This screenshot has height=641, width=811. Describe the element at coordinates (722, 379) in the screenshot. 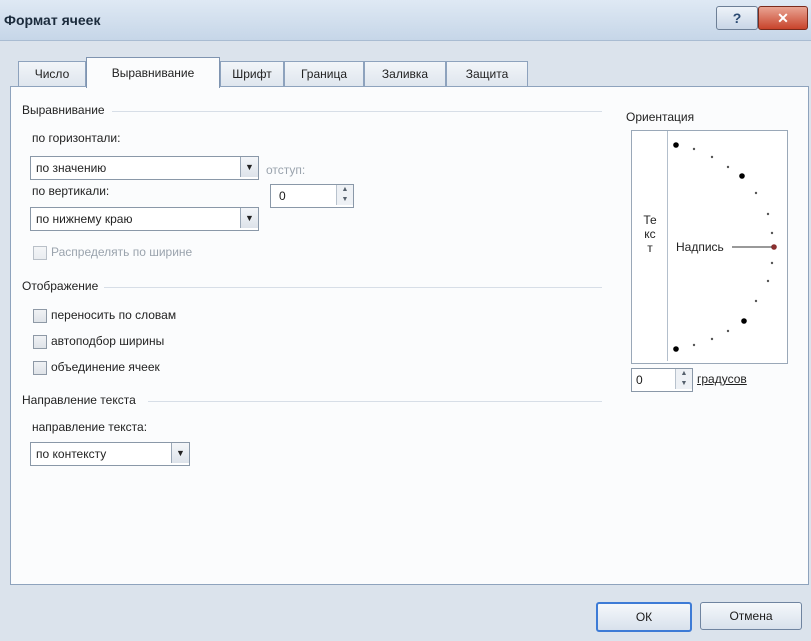

I see `degrees-label: градусов` at that location.